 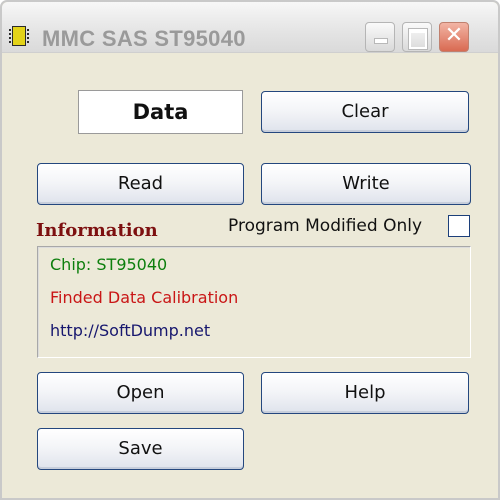 What do you see at coordinates (365, 393) in the screenshot?
I see `help-button: Help` at bounding box center [365, 393].